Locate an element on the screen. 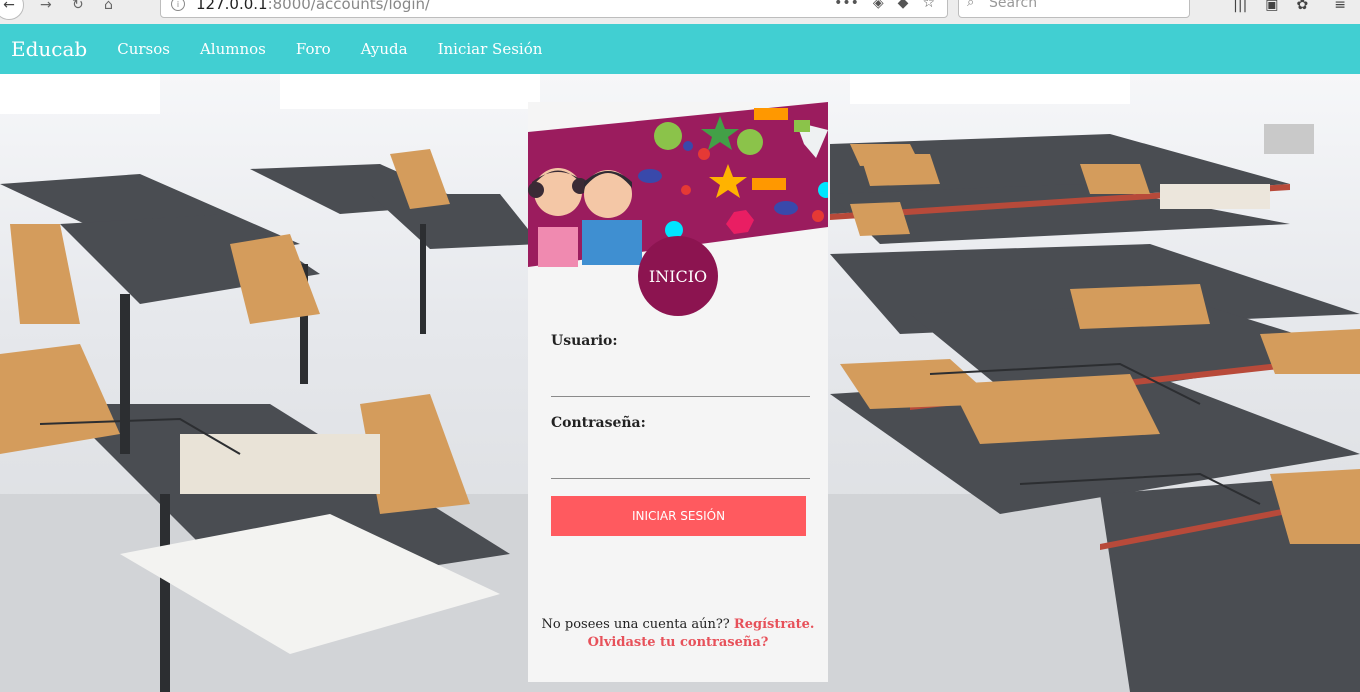 This screenshot has height=692, width=1360. star-icon: ☆ is located at coordinates (928, 5).